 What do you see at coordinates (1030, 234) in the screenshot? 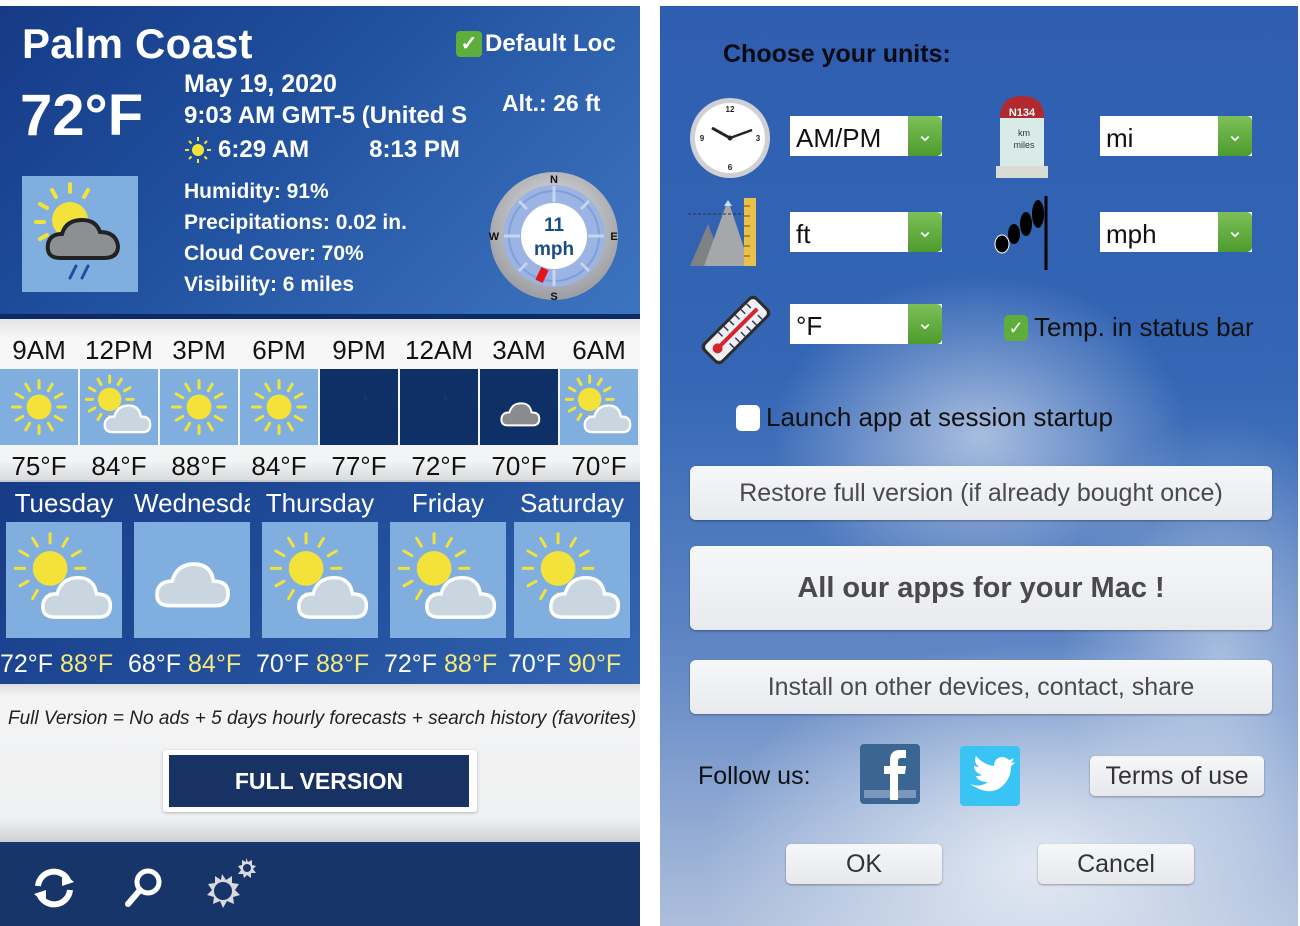
I see `windsock-icon` at bounding box center [1030, 234].